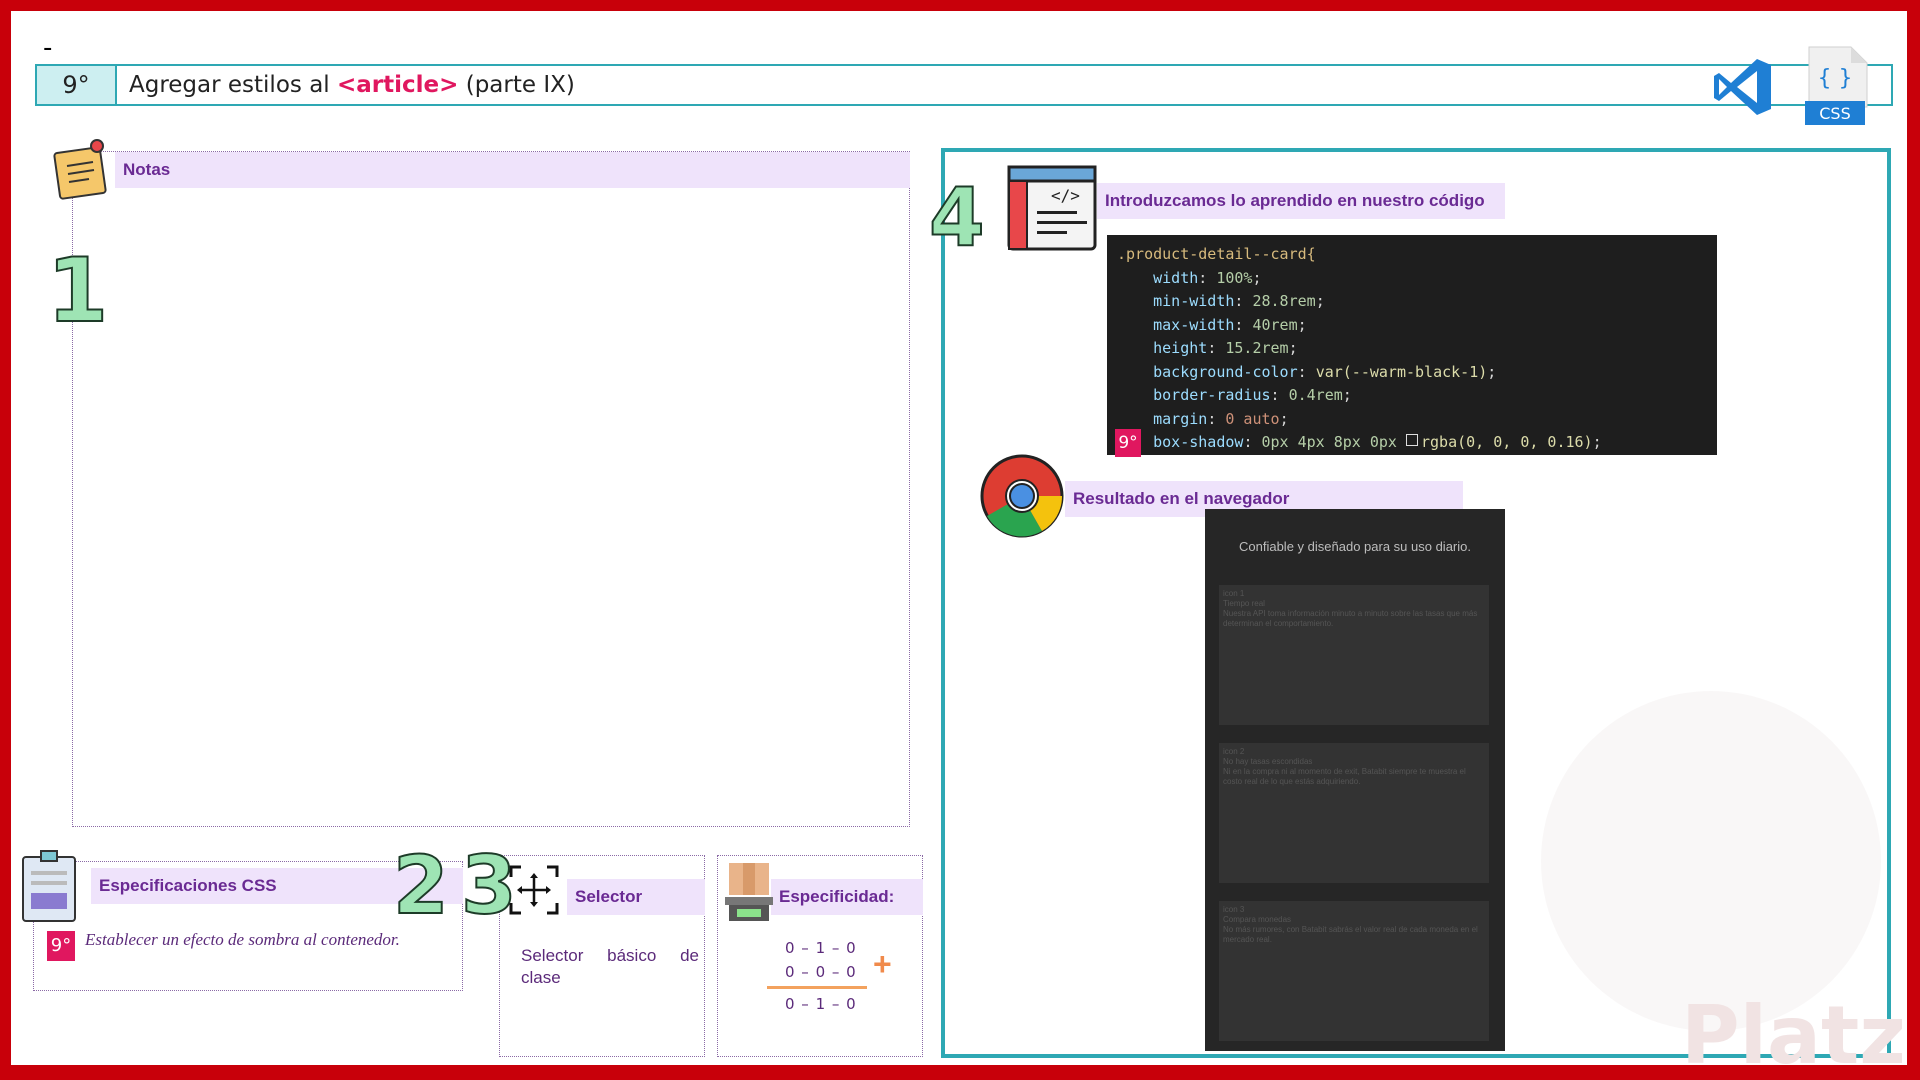 The image size is (1920, 1080). Describe the element at coordinates (1742, 87) in the screenshot. I see `vscode-icon` at that location.